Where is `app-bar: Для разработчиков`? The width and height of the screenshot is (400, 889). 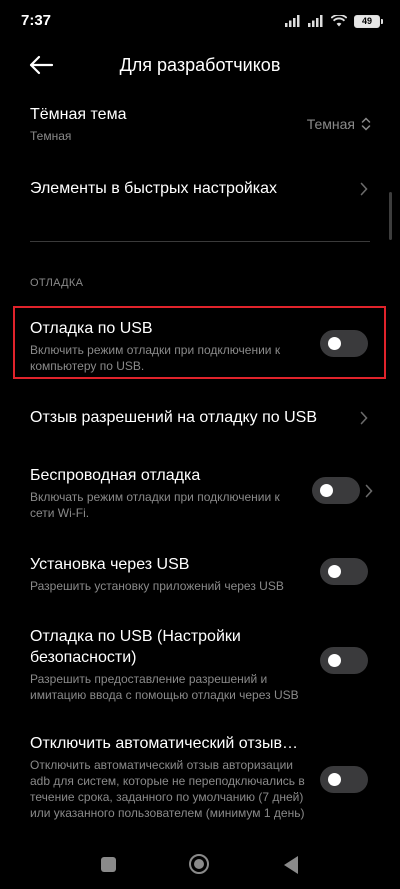
app-bar: Для разработчиков is located at coordinates (200, 66).